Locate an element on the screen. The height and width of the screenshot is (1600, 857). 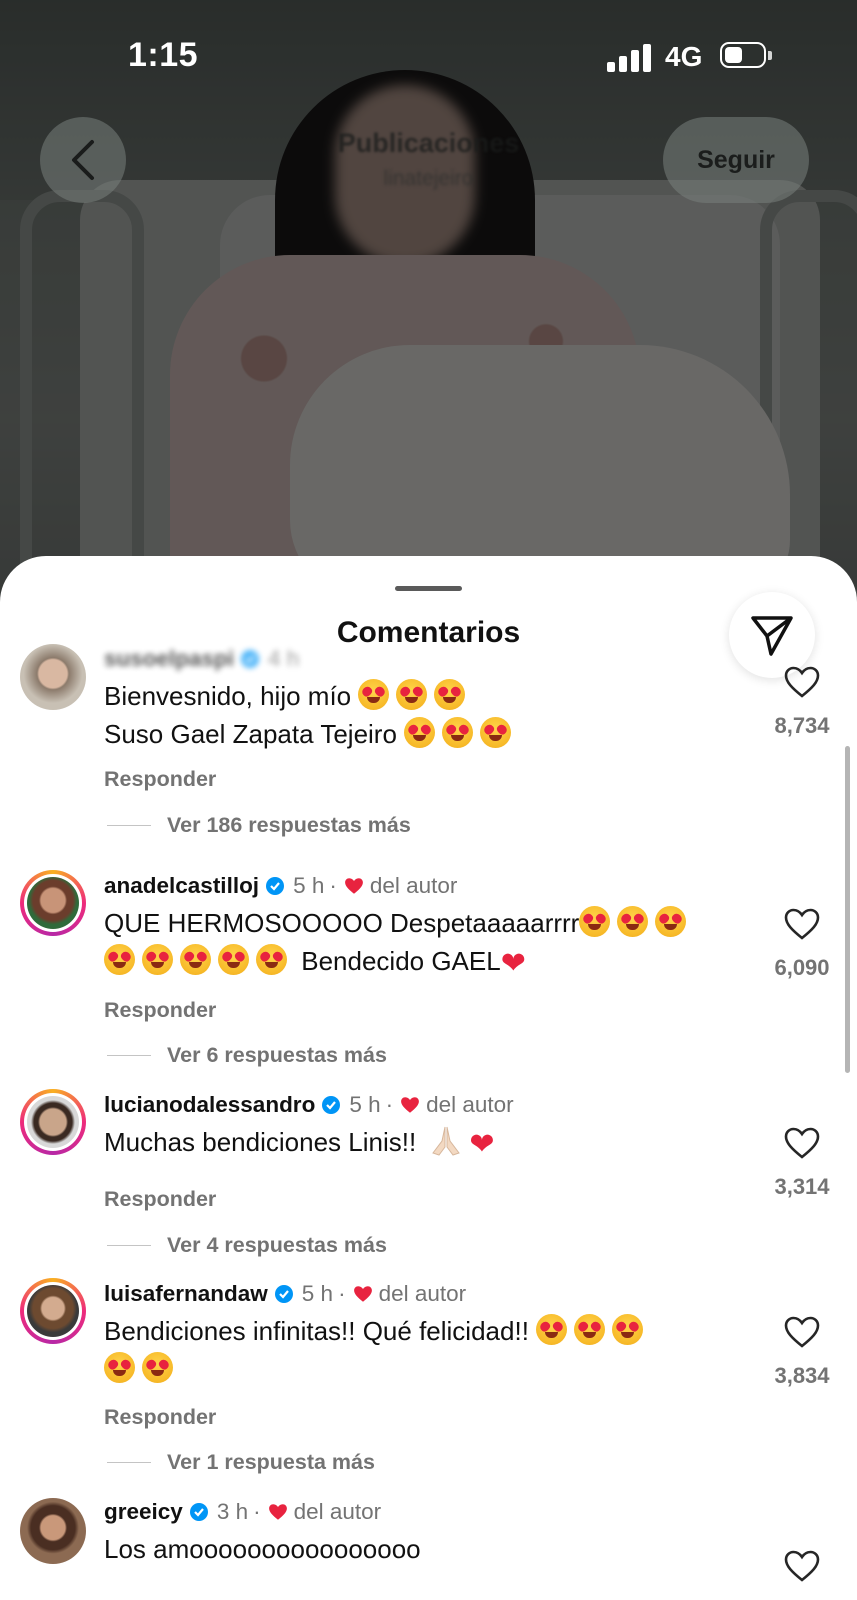
view-more-replies: Ver 1 respuesta más is located at coordinates (241, 1462).